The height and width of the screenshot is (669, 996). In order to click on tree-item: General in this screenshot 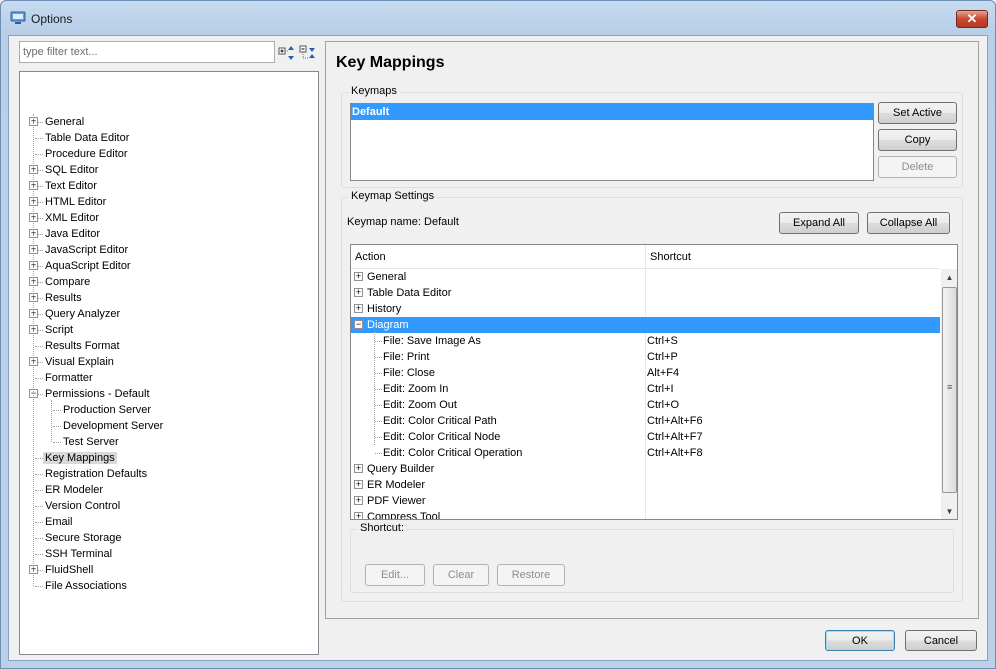, I will do `click(64, 122)`.